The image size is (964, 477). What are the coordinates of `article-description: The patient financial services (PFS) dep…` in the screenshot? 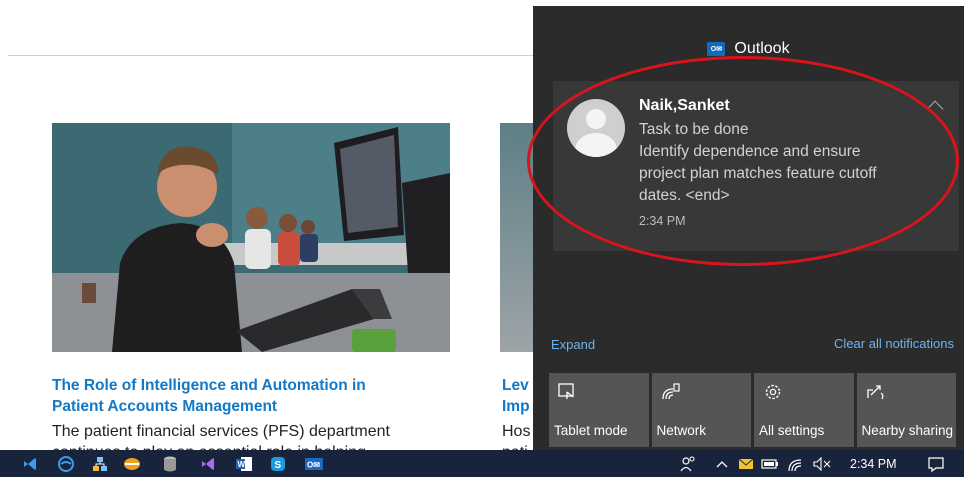 It's located at (221, 431).